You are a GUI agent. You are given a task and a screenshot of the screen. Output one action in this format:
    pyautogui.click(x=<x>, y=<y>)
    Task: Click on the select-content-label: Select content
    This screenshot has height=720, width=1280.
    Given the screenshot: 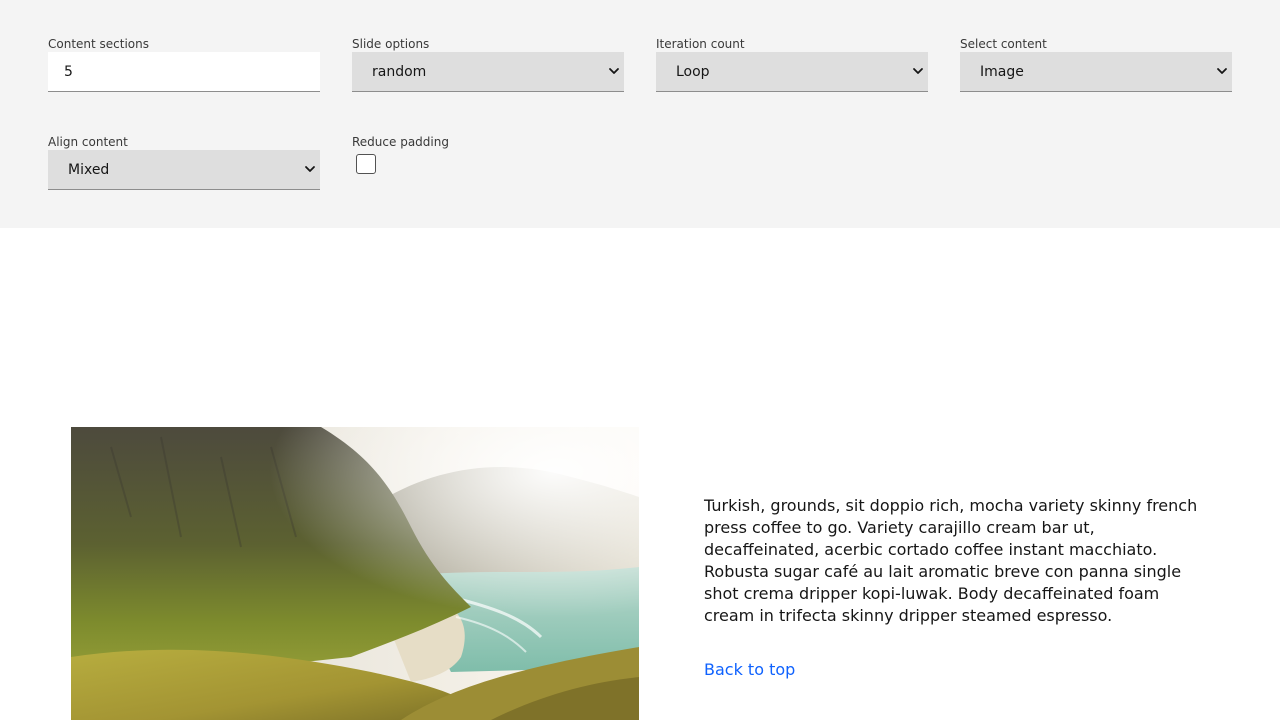 What is the action you would take?
    pyautogui.click(x=1003, y=44)
    